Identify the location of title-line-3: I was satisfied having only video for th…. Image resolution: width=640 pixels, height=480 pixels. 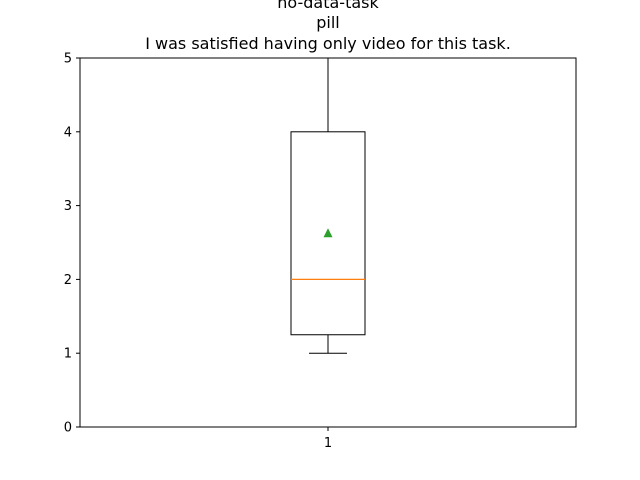
(328, 43).